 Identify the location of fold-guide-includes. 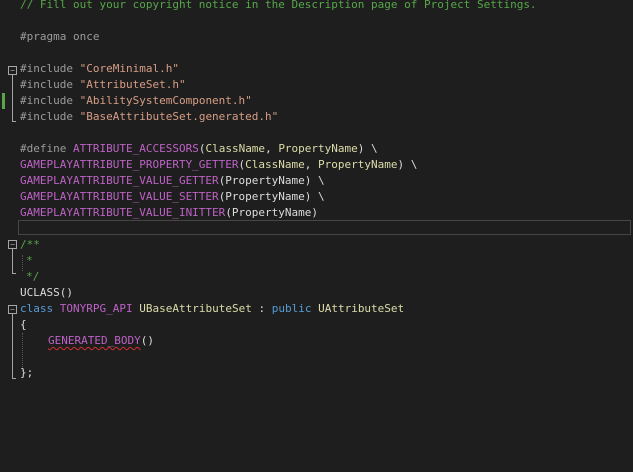
(12, 98).